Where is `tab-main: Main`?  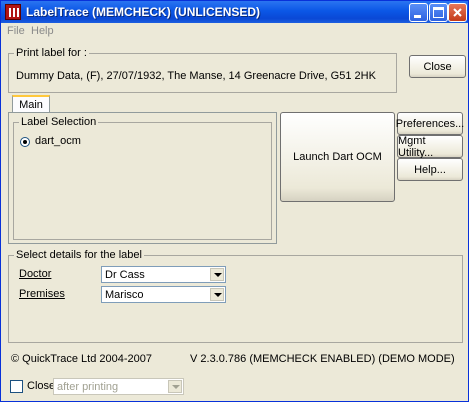
tab-main: Main is located at coordinates (31, 104).